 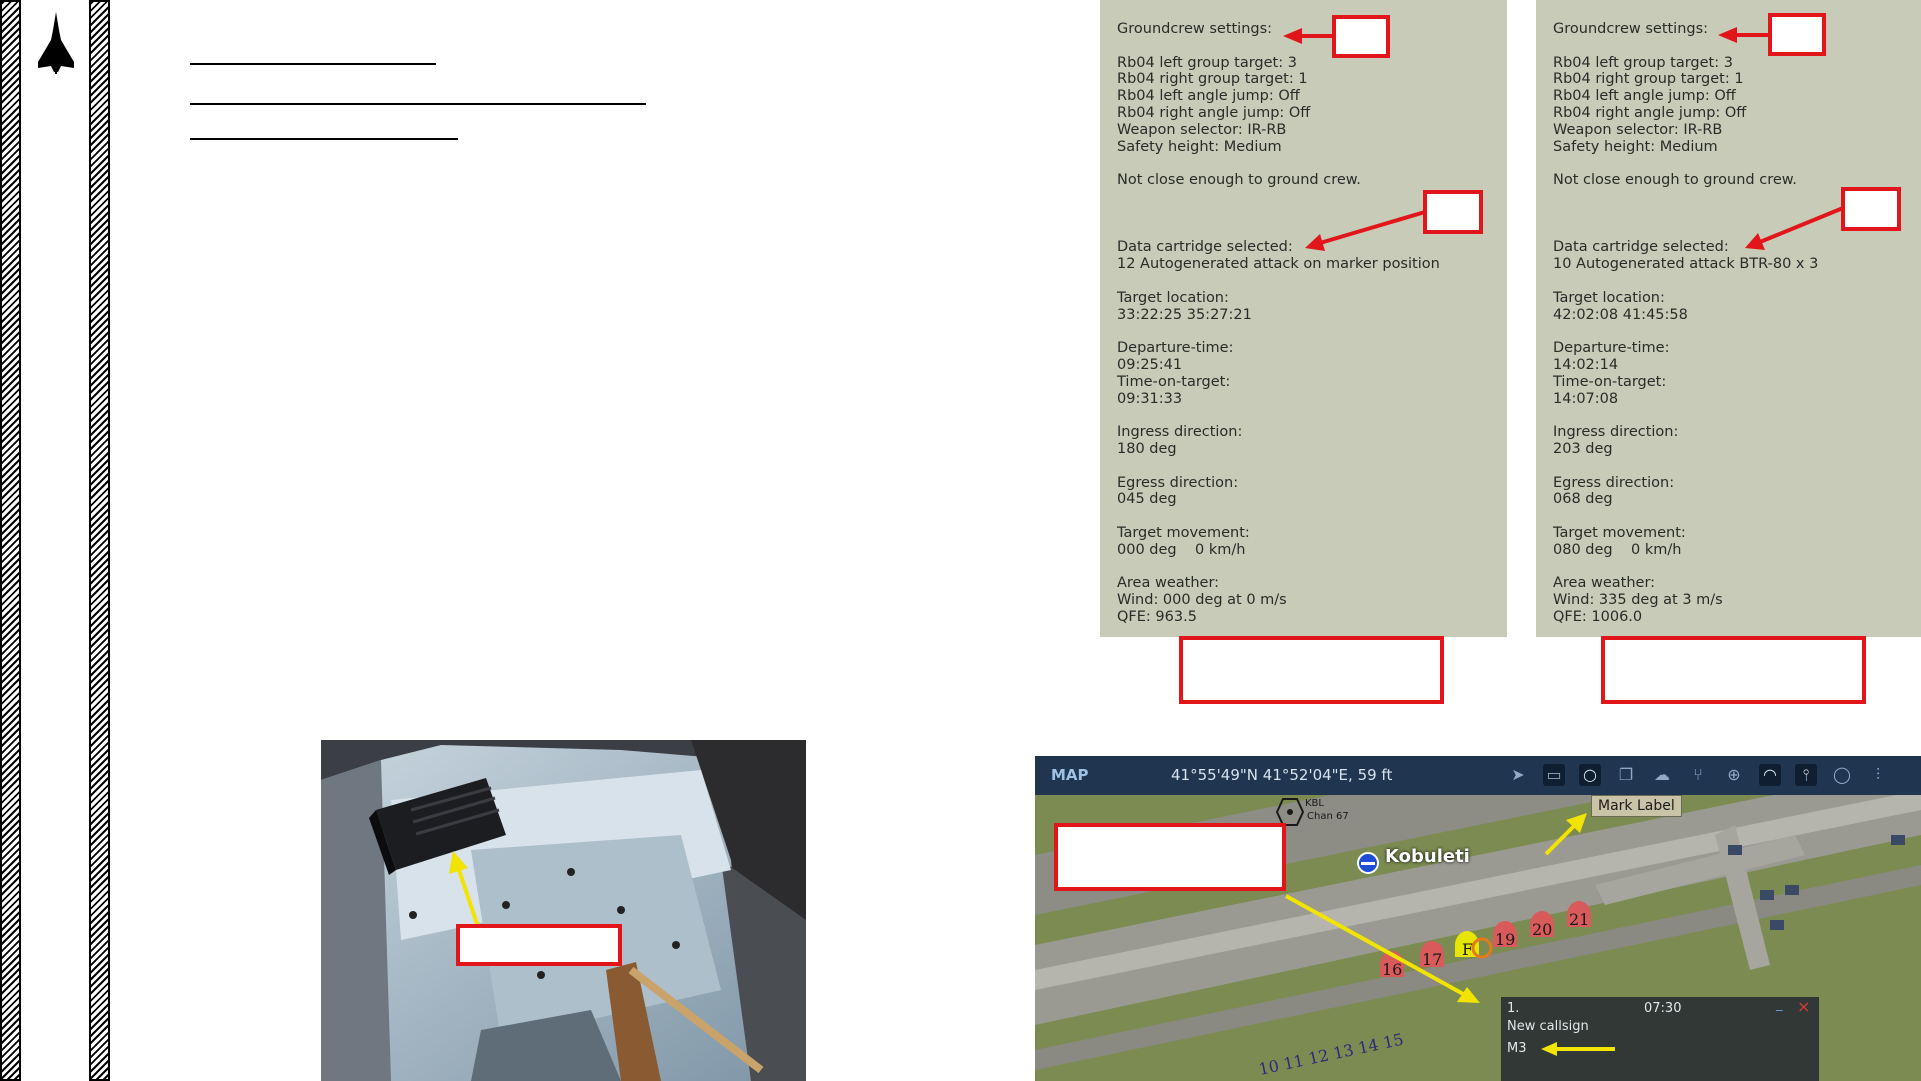 What do you see at coordinates (1518, 775) in the screenshot?
I see `send-icon: ➤` at bounding box center [1518, 775].